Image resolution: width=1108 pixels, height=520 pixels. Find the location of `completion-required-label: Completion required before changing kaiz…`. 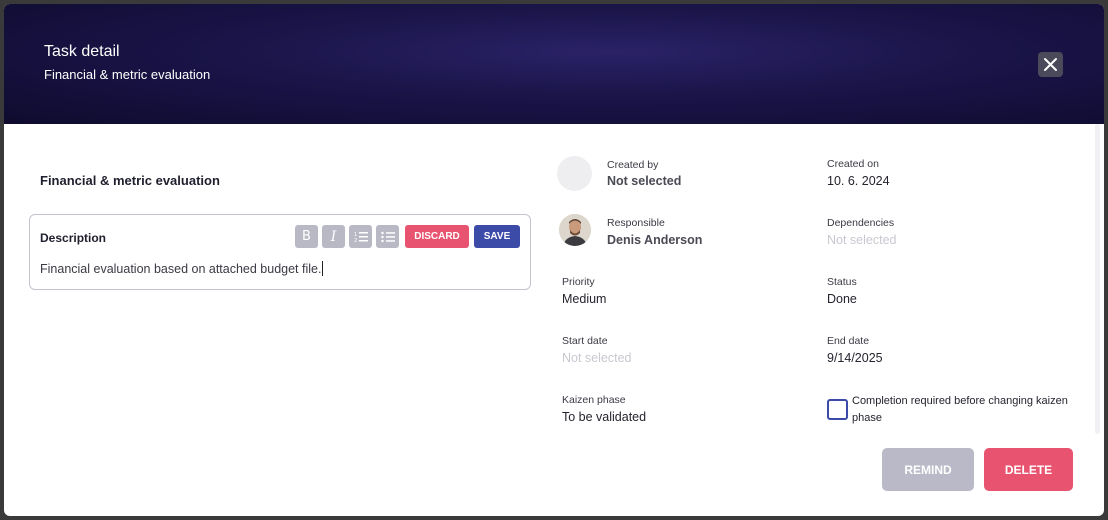

completion-required-label: Completion required before changing kaiz… is located at coordinates (960, 409).